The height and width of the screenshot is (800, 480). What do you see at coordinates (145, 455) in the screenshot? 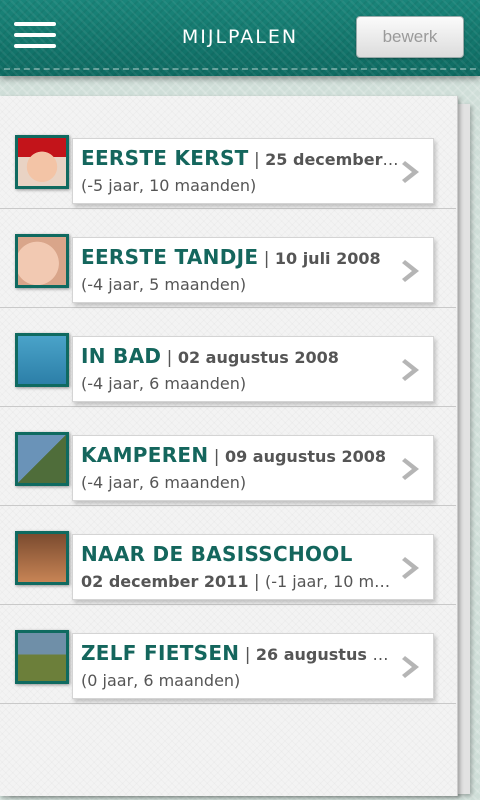
I see `milestone-name: KAMPEREN` at bounding box center [145, 455].